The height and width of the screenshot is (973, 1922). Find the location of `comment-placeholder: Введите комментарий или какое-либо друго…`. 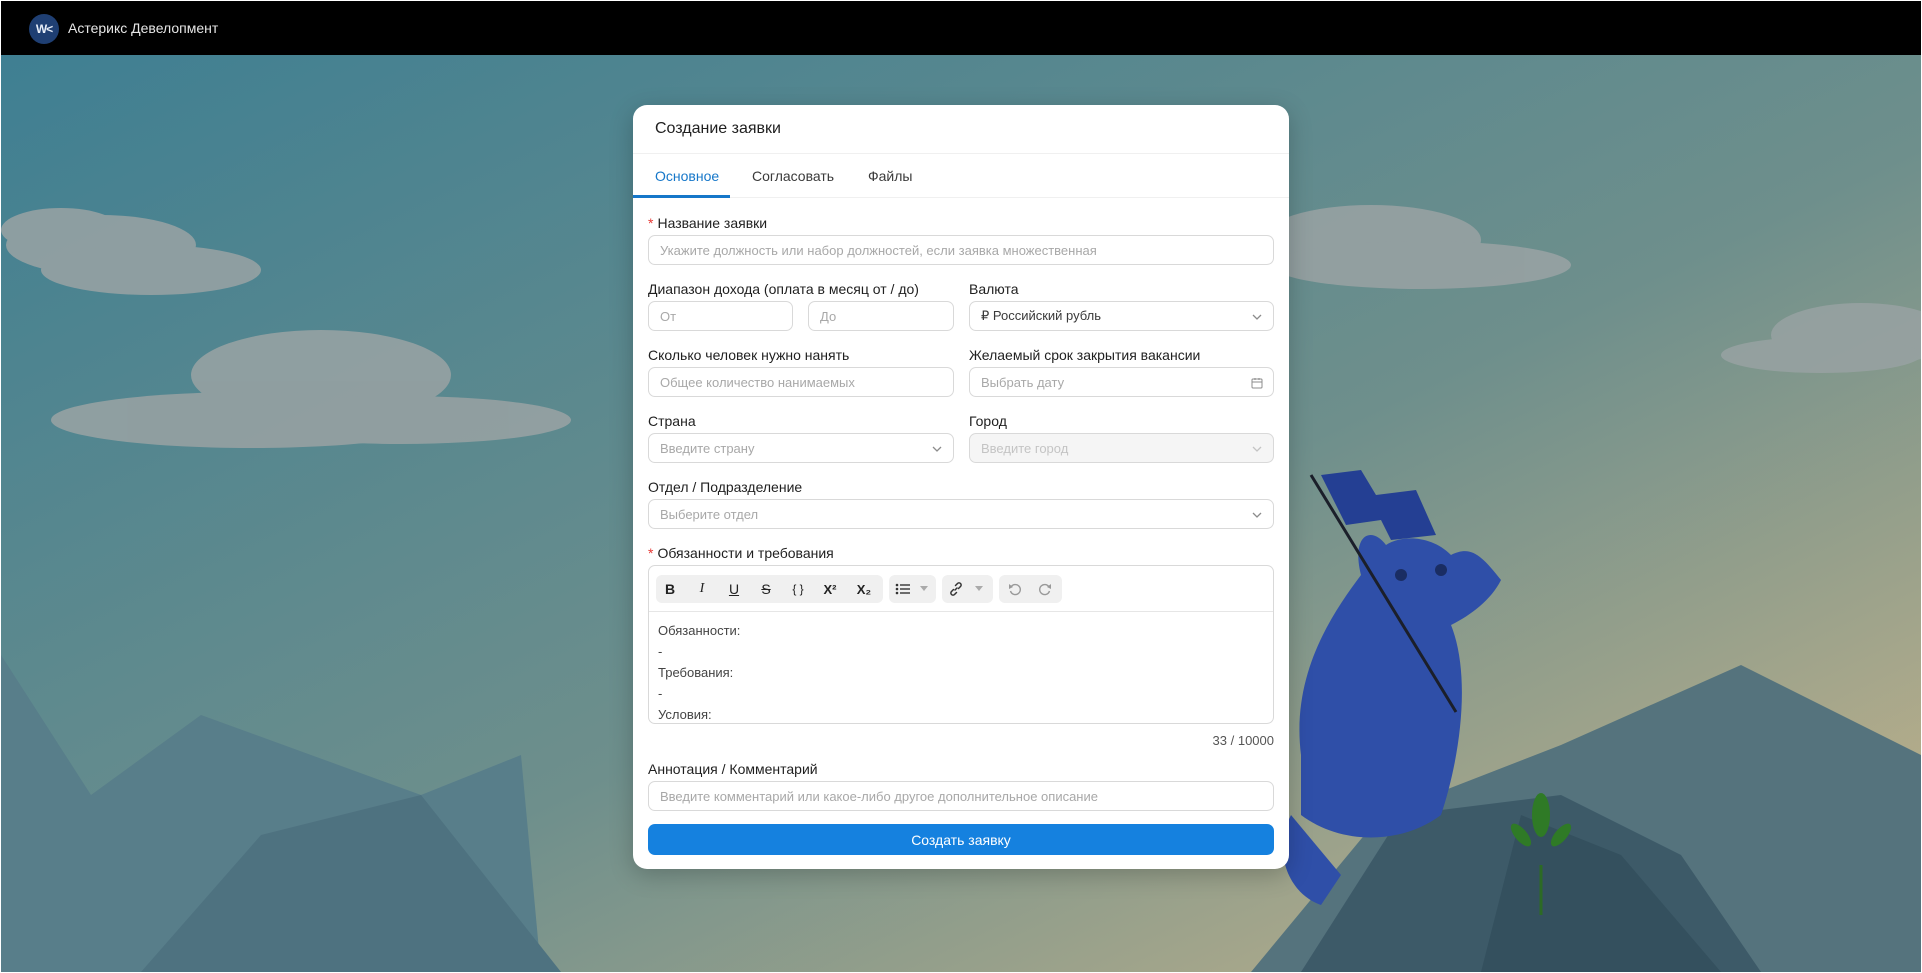

comment-placeholder: Введите комментарий или какое-либо друго… is located at coordinates (879, 796).